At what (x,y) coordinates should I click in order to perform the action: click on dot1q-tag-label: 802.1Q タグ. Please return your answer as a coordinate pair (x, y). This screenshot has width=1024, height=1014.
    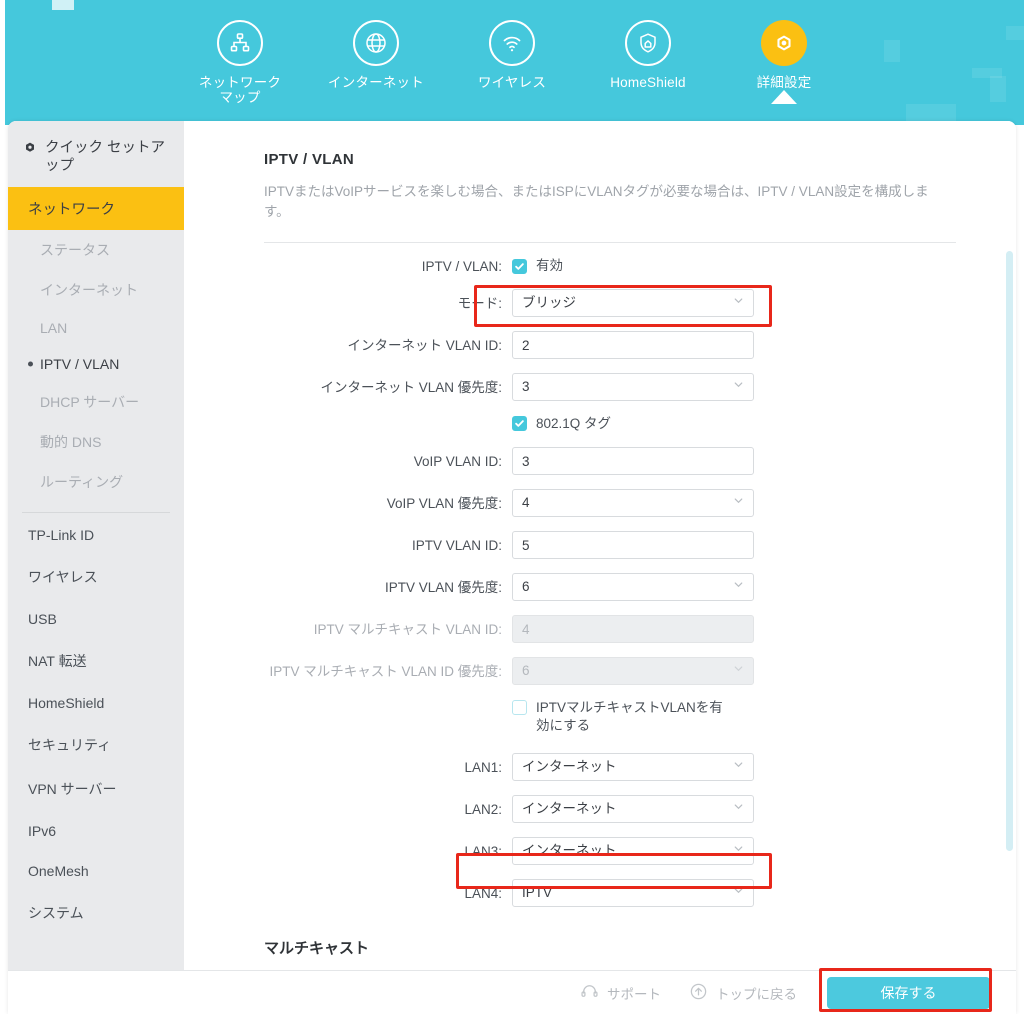
    Looking at the image, I should click on (574, 423).